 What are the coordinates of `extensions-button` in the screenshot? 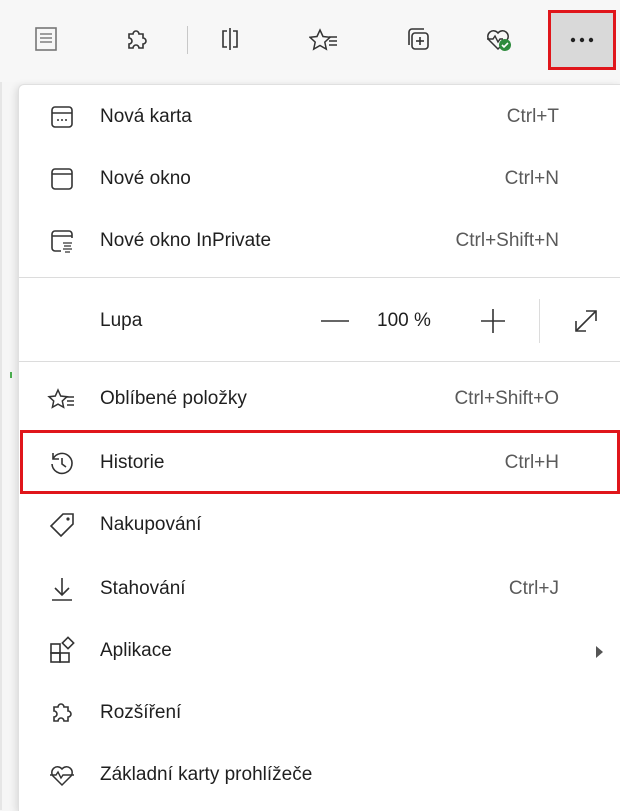 It's located at (136, 39).